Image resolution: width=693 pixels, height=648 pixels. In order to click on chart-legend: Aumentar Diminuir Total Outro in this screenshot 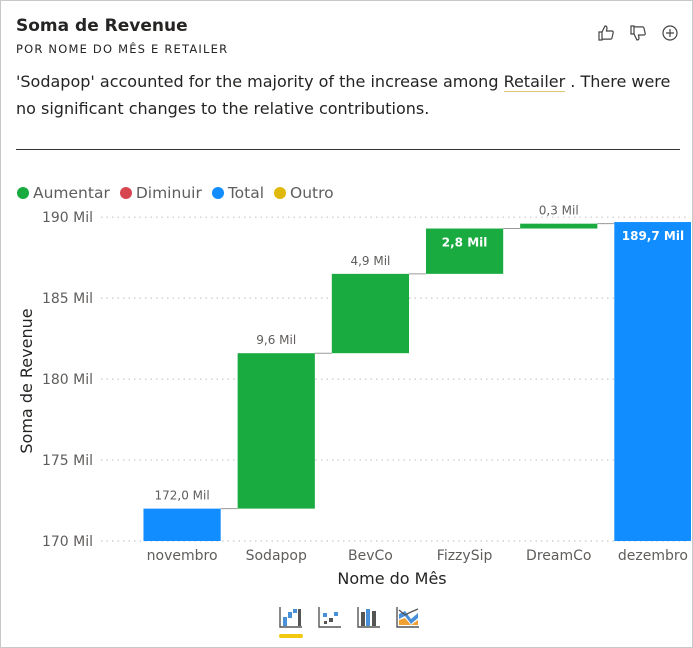, I will do `click(175, 193)`.